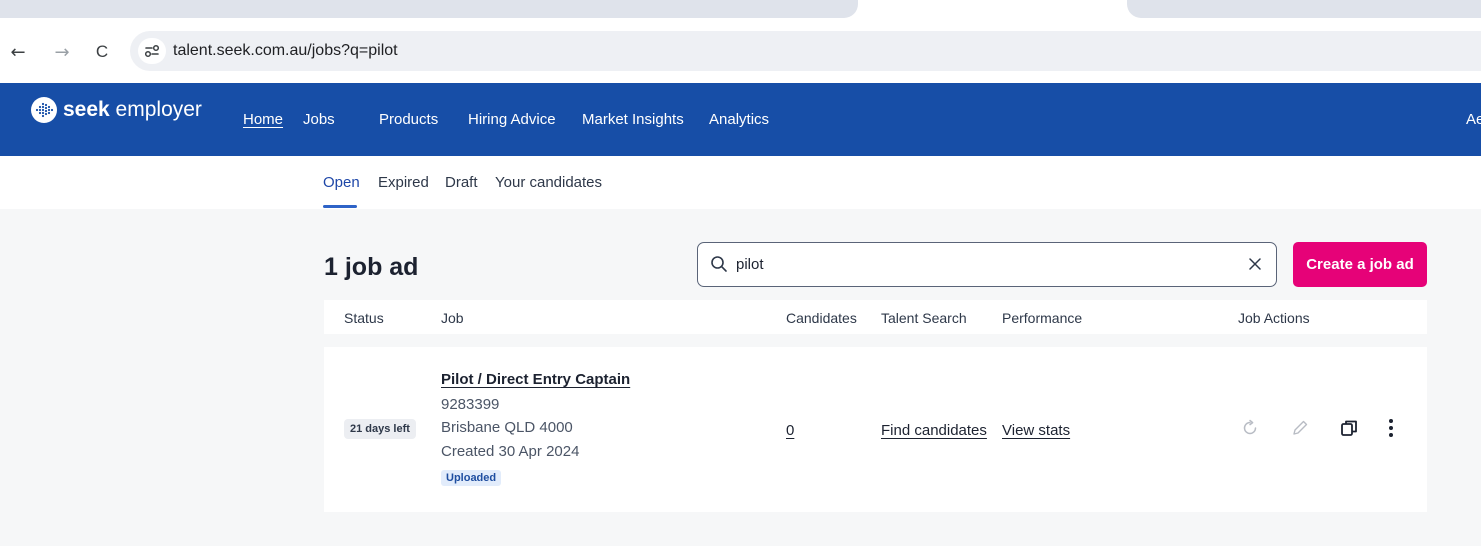 This screenshot has height=546, width=1481. Describe the element at coordinates (340, 206) in the screenshot. I see `active-tab-indicator` at that location.